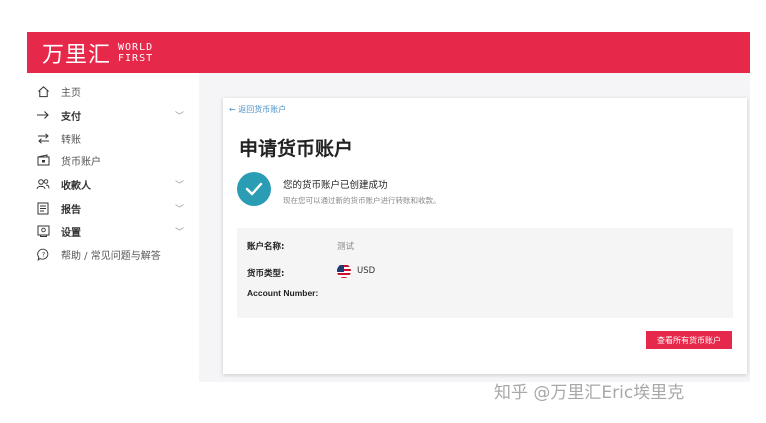 The image size is (766, 423). I want to click on wallet-icon, so click(43, 160).